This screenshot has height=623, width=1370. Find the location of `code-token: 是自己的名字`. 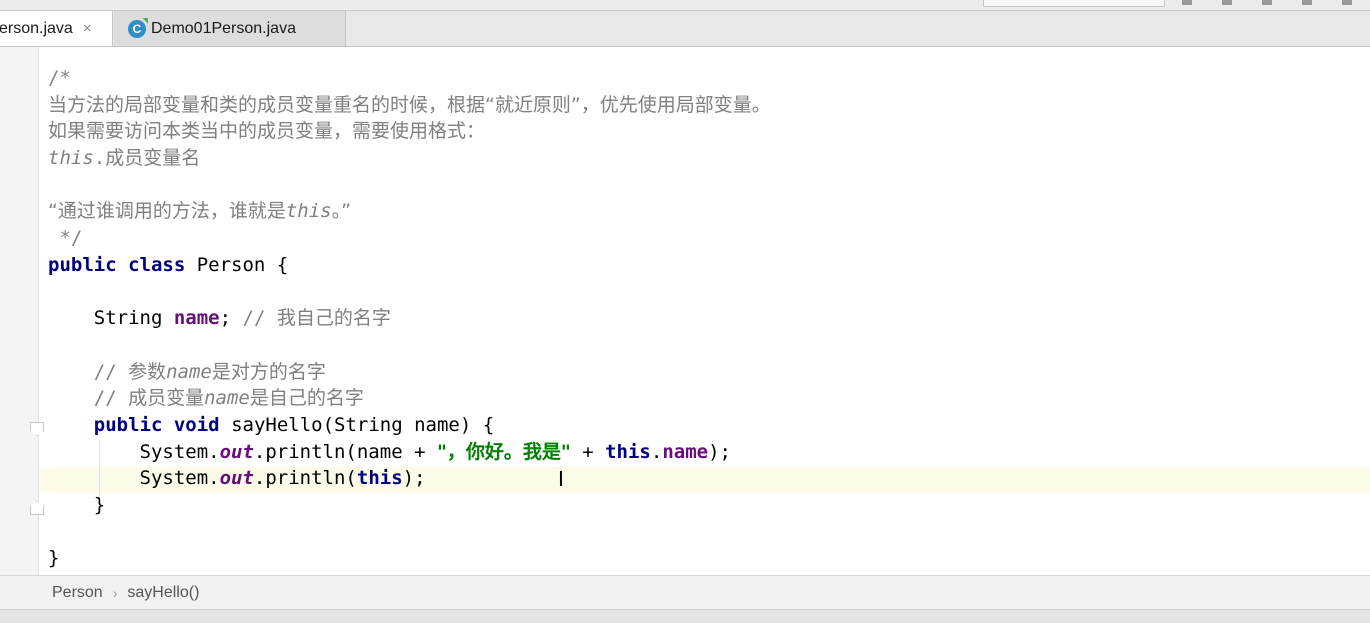

code-token: 是自己的名字 is located at coordinates (306, 398).